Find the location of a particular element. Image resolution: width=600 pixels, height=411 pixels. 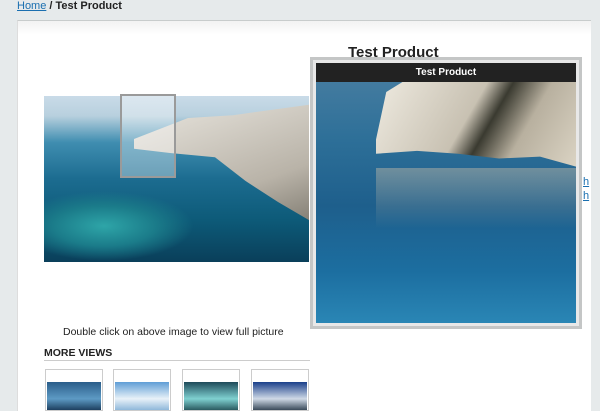

breadcrumb-home-link: Home is located at coordinates (31, 6).